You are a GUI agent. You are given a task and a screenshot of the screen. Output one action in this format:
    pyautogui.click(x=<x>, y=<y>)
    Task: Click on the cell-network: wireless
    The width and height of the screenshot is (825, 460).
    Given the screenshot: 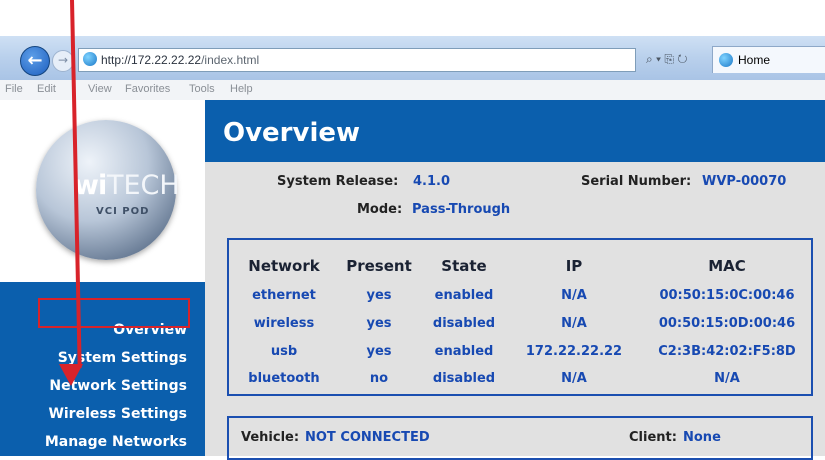 What is the action you would take?
    pyautogui.click(x=284, y=323)
    